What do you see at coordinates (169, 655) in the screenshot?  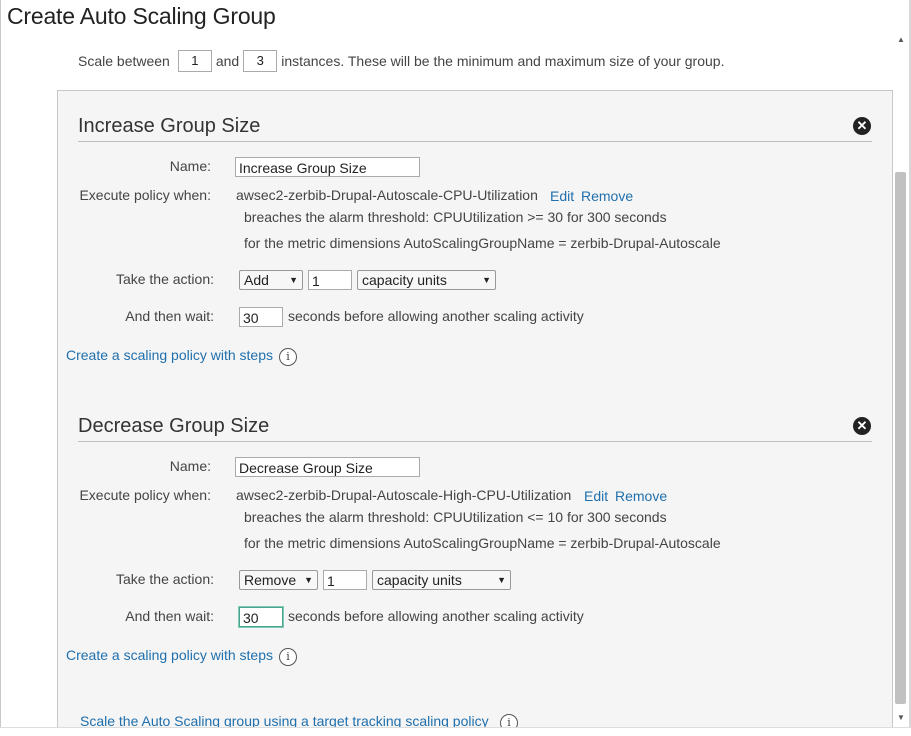 I see `decrease-steps-link: Create a scaling policy with steps` at bounding box center [169, 655].